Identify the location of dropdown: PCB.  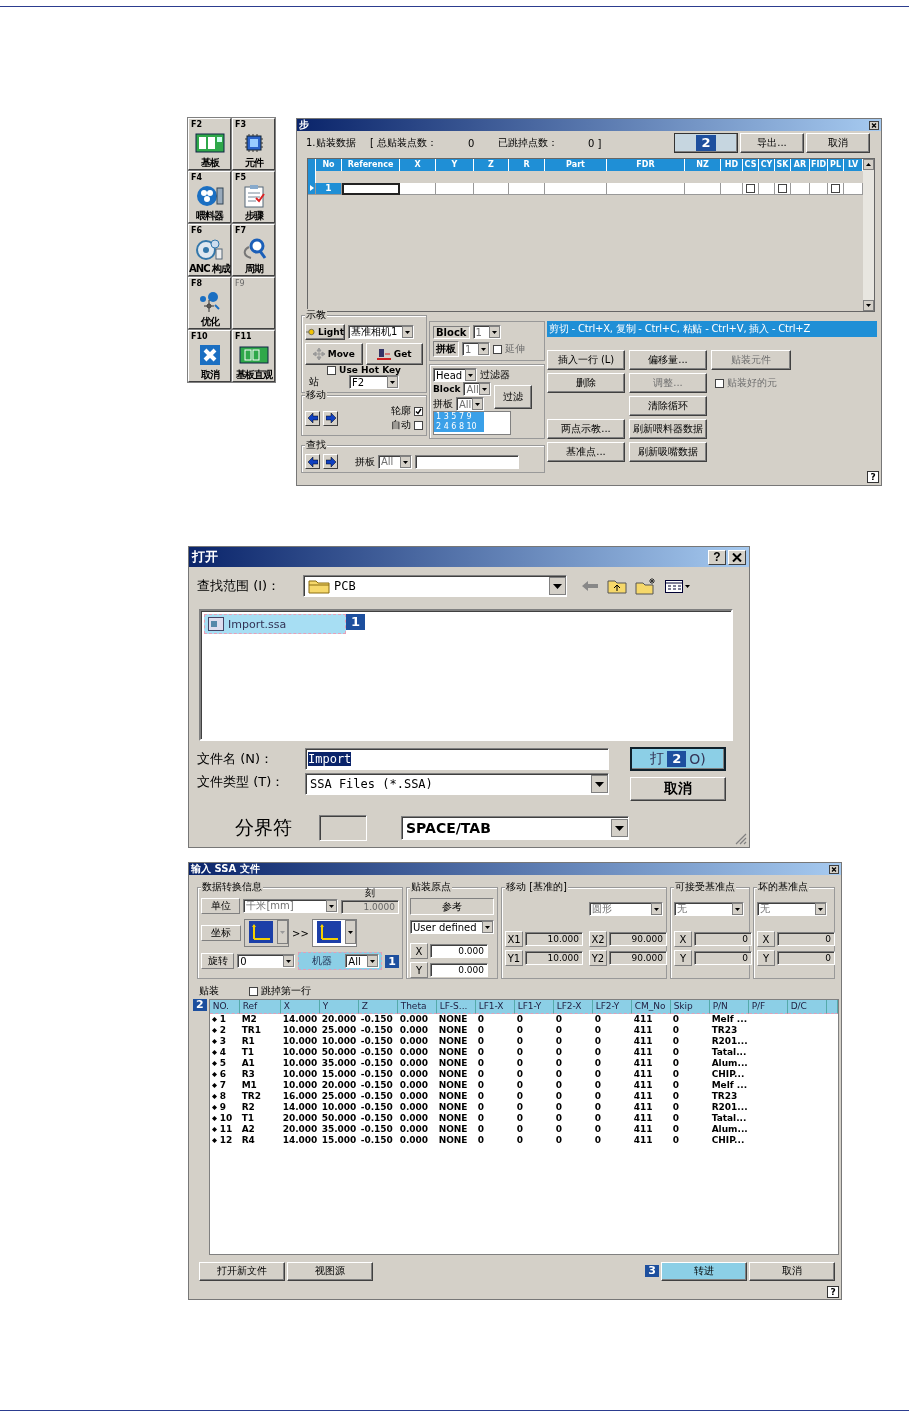
(435, 586).